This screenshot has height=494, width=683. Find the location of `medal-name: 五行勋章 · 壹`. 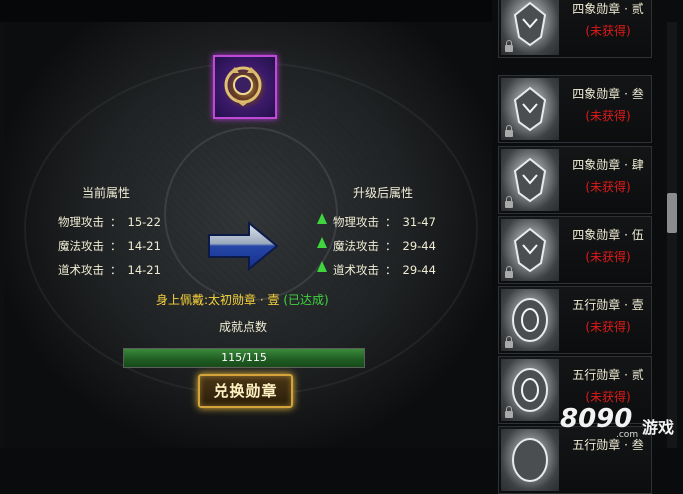

medal-name: 五行勋章 · 壹 is located at coordinates (608, 305).